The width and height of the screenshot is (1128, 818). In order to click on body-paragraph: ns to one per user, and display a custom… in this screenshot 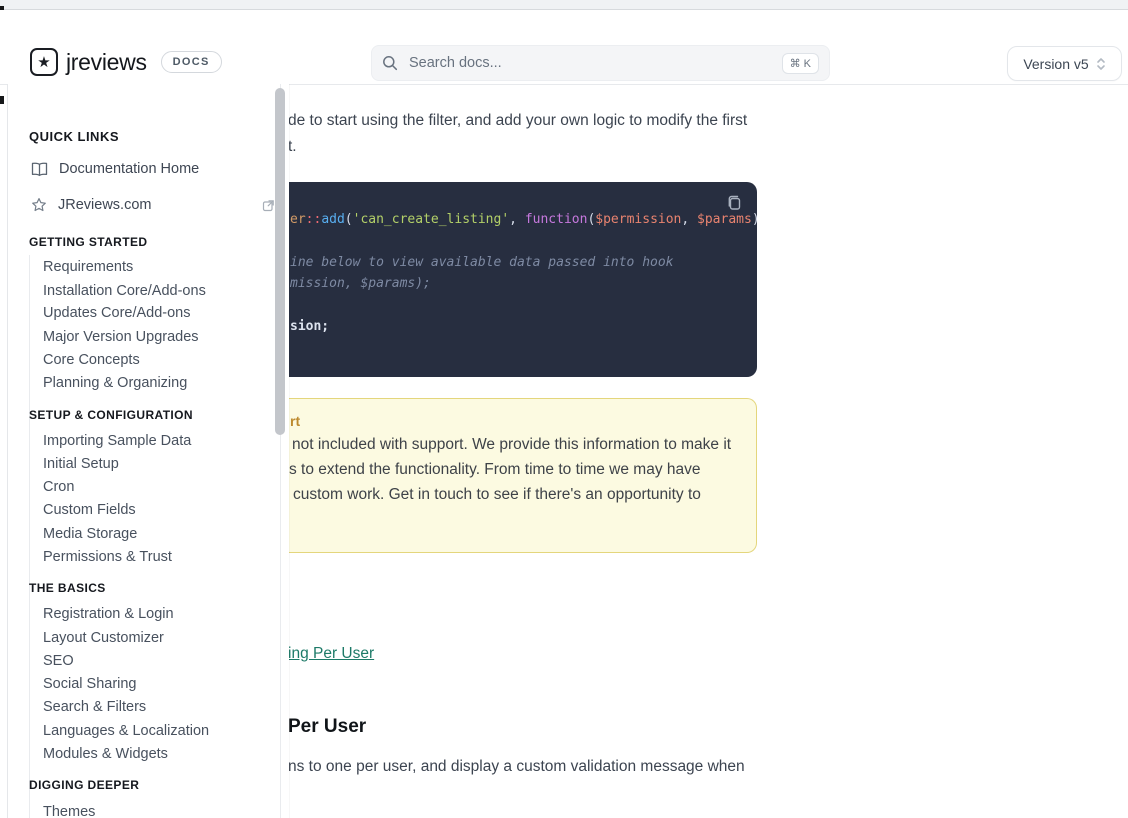, I will do `click(516, 766)`.